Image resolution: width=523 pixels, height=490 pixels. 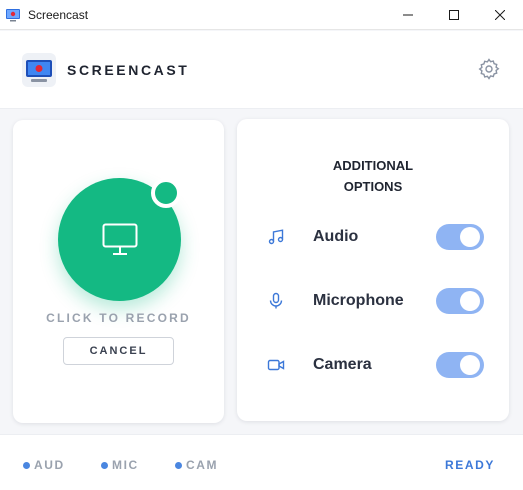 What do you see at coordinates (373, 365) in the screenshot?
I see `option-row-camera: Camera` at bounding box center [373, 365].